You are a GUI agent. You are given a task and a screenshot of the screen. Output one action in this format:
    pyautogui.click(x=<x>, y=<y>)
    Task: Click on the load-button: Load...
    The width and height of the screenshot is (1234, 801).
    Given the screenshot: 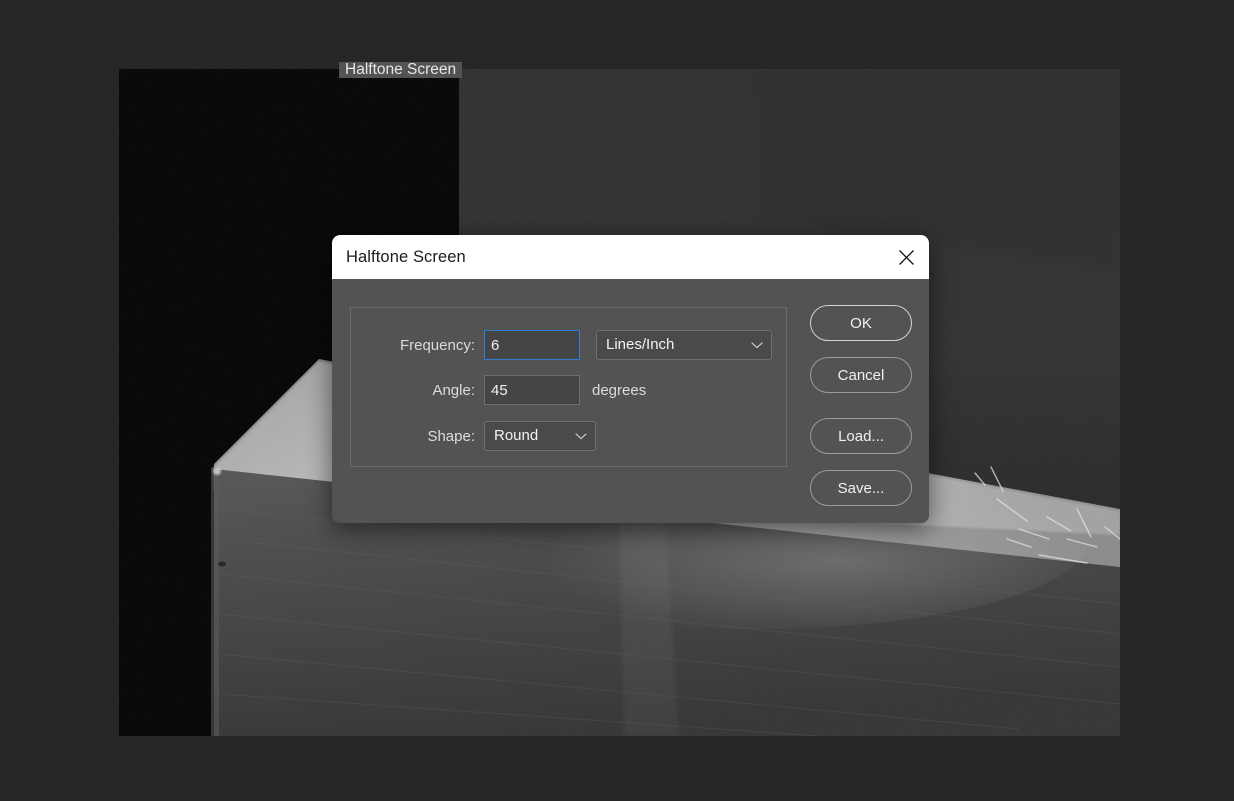 What is the action you would take?
    pyautogui.click(x=861, y=436)
    